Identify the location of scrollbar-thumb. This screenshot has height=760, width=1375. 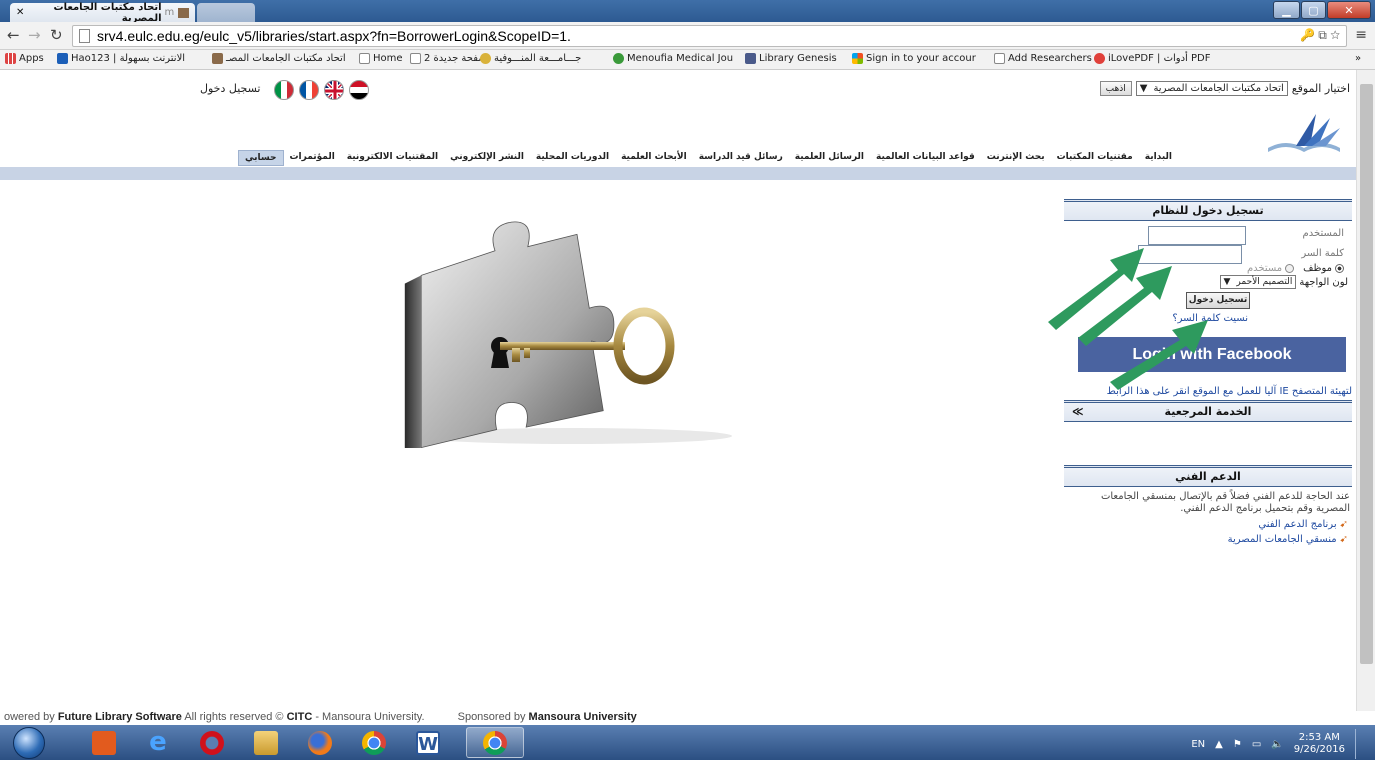
(1366, 374).